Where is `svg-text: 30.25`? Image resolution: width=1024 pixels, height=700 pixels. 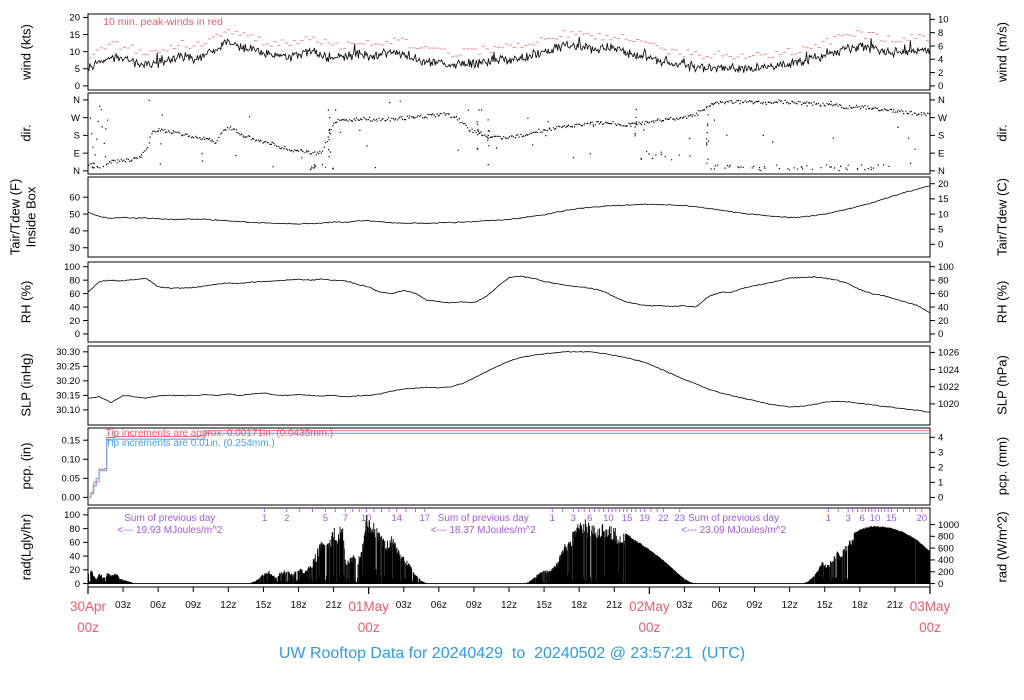
svg-text: 30.25 is located at coordinates (68, 367).